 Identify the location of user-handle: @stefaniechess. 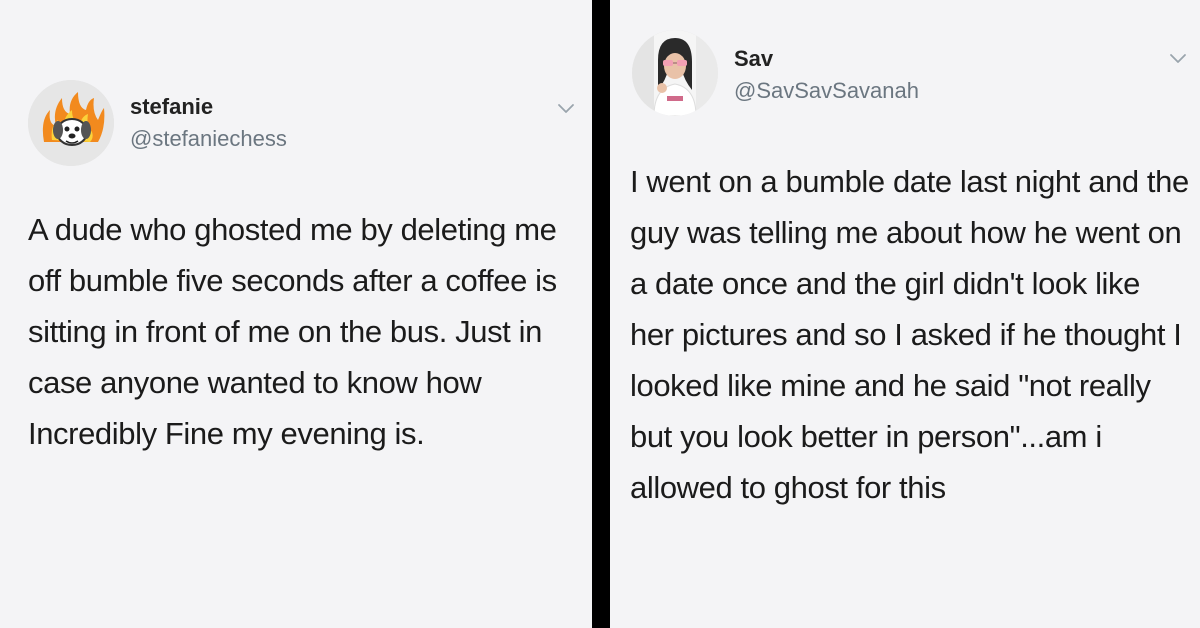
(208, 139).